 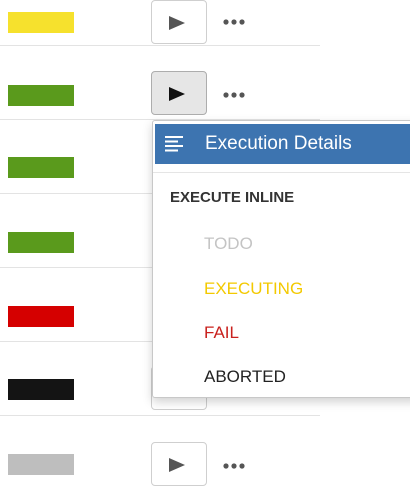 I want to click on menu-item-aborted: ABORTED, so click(x=245, y=377).